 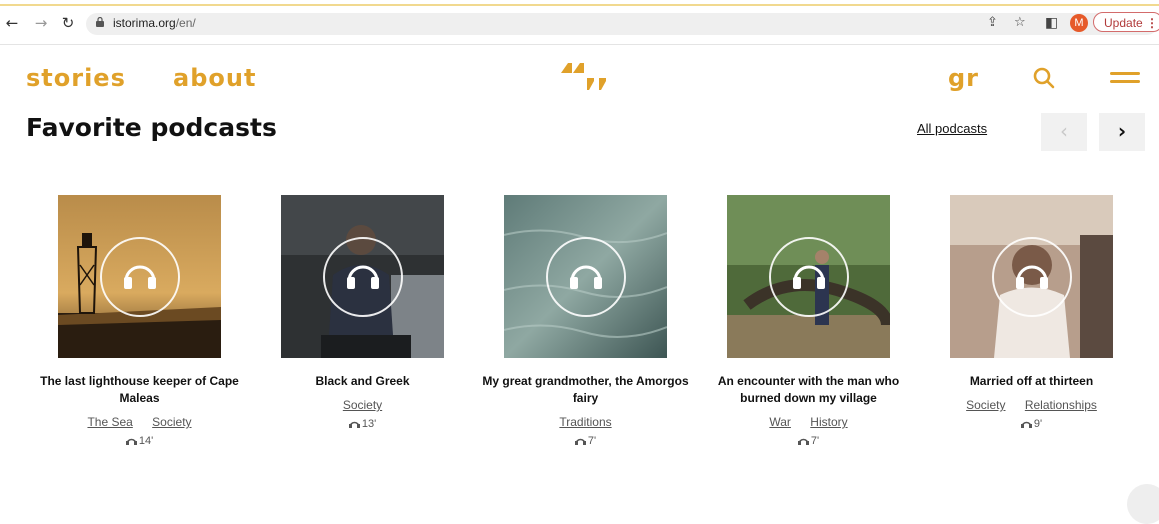 I want to click on language-switch-link: gr, so click(x=963, y=78).